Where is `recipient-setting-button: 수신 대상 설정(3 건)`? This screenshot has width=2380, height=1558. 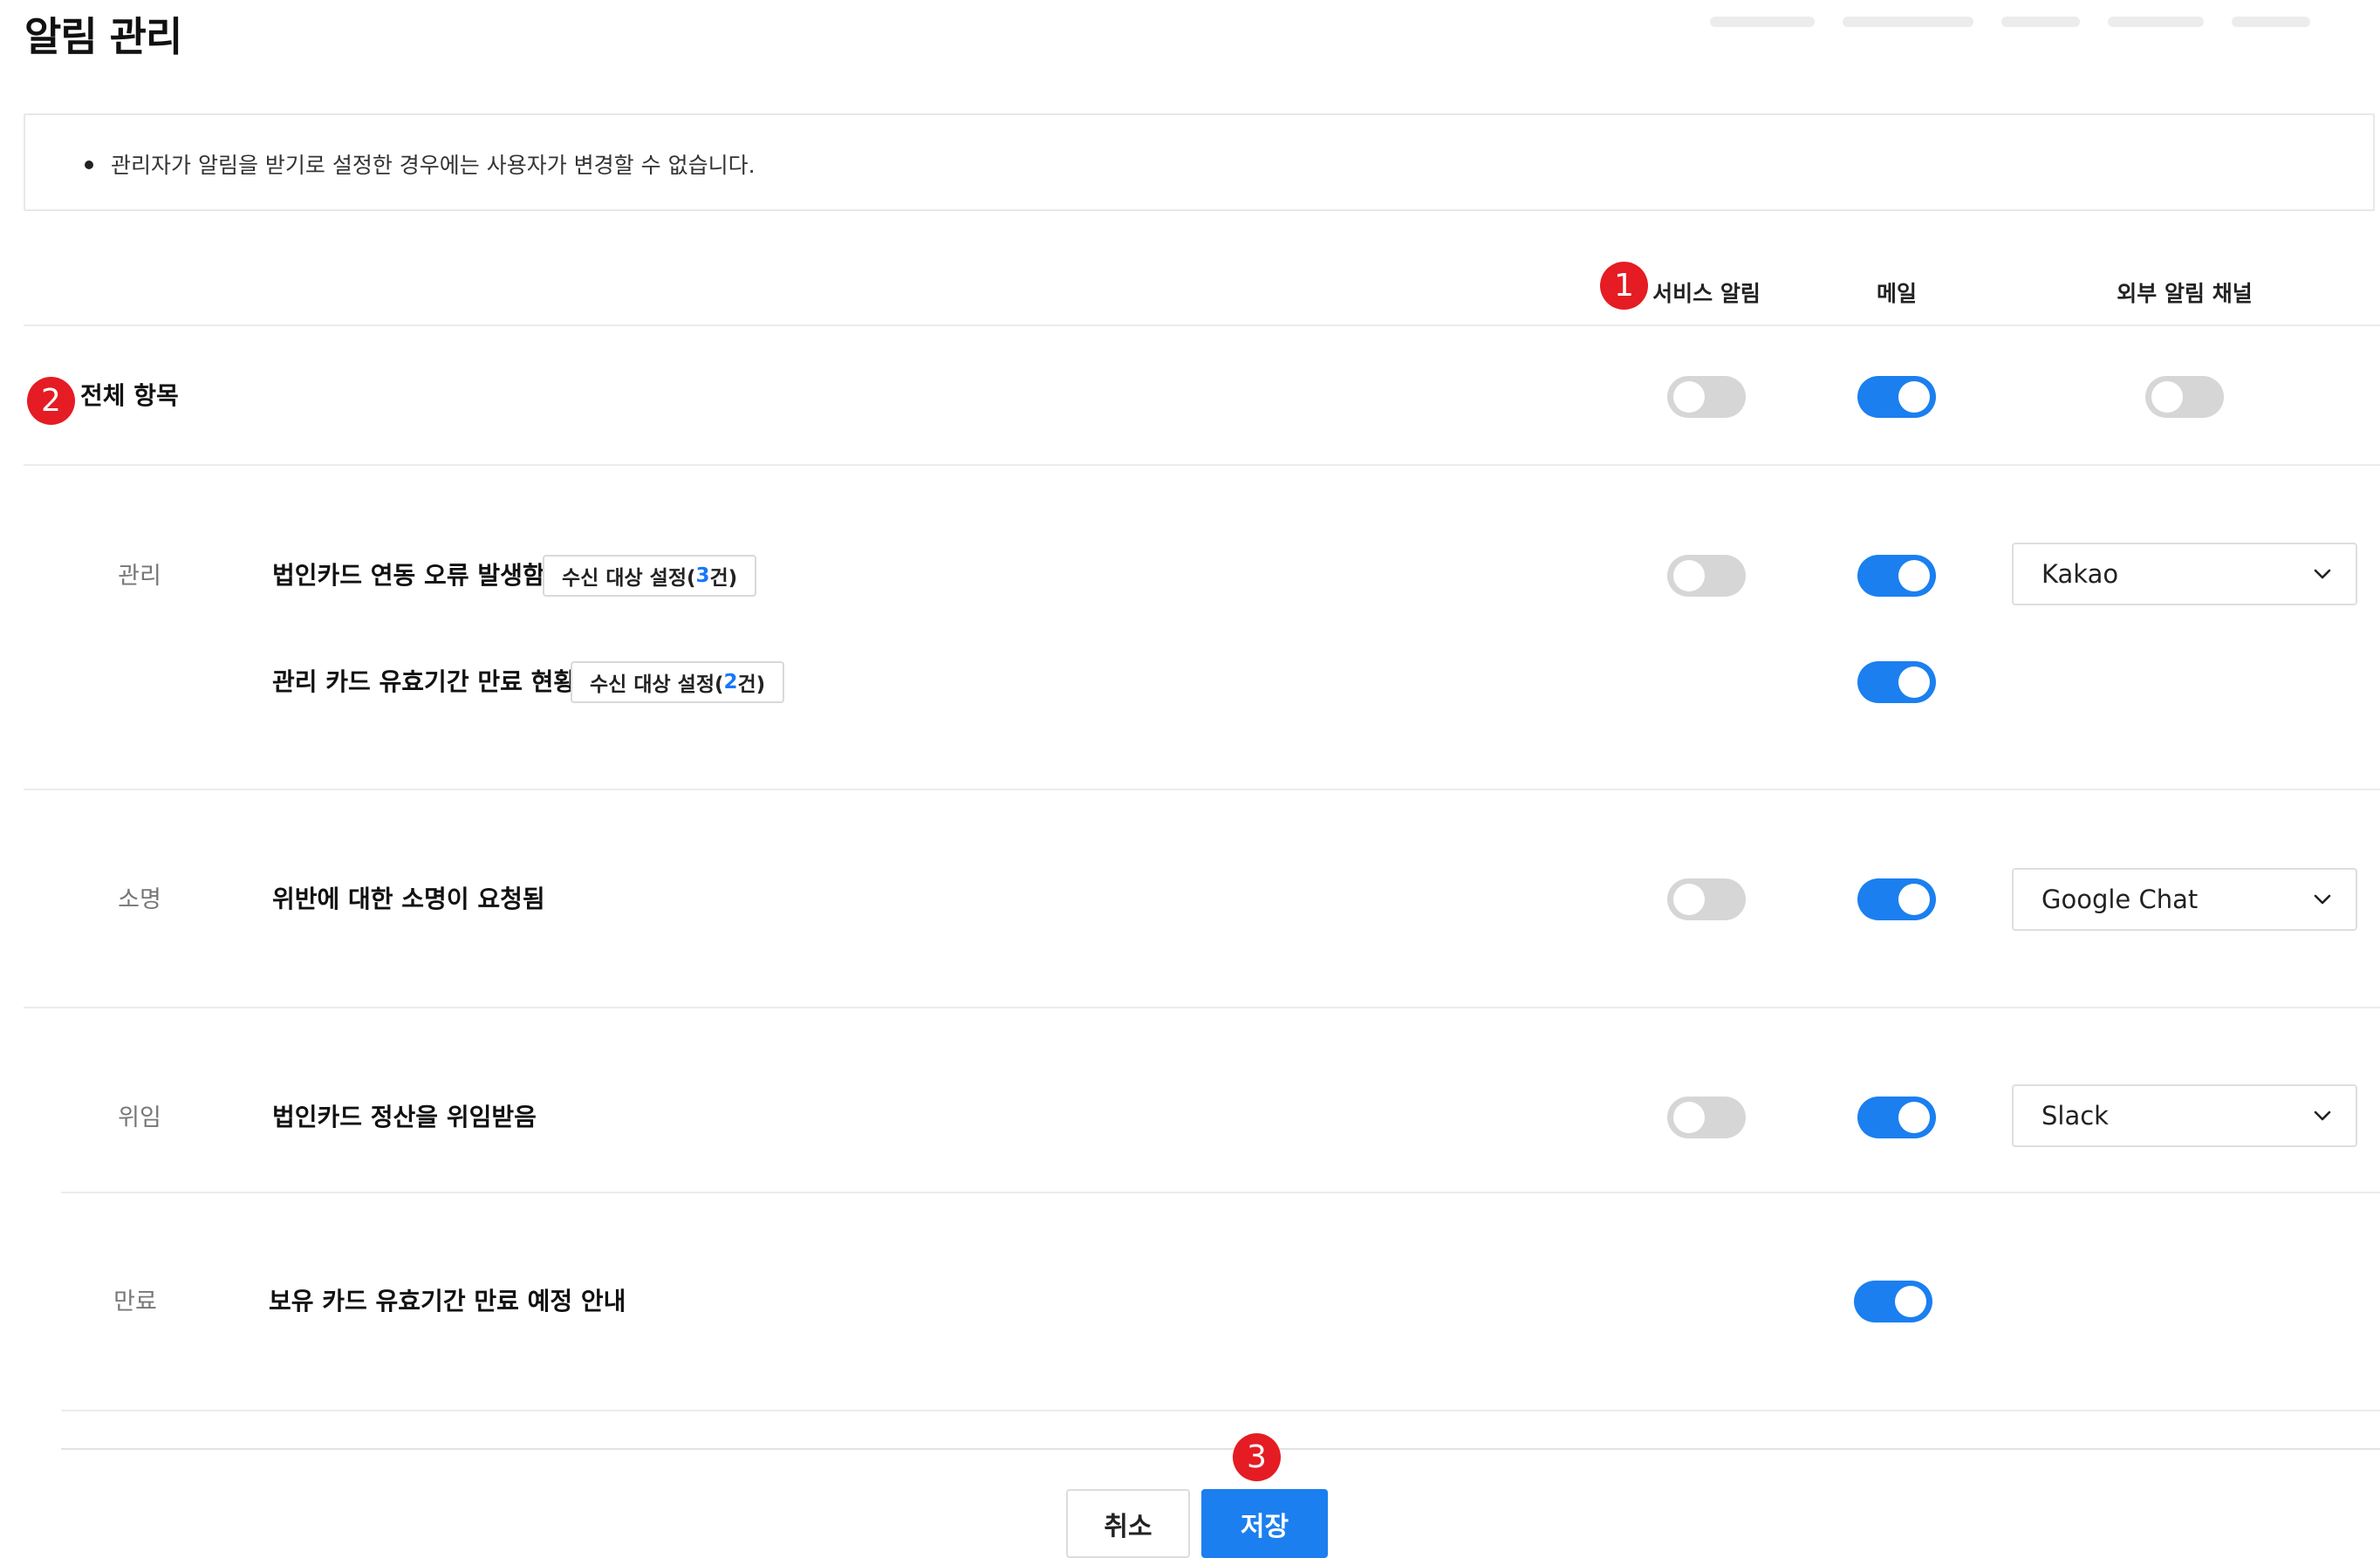
recipient-setting-button: 수신 대상 설정(3 건) is located at coordinates (650, 576).